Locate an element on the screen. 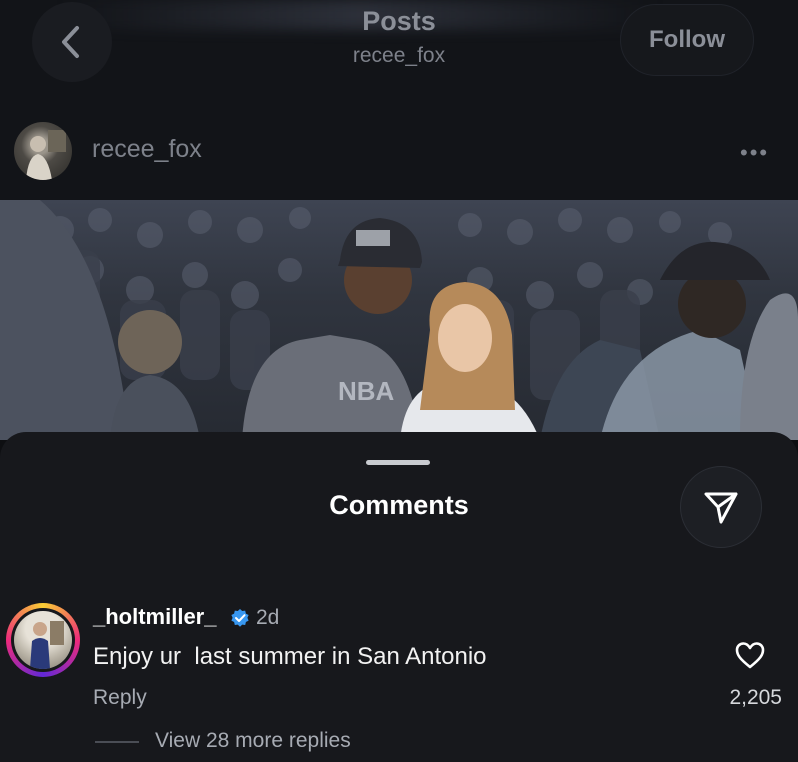 Image resolution: width=798 pixels, height=762 pixels. view-more-replies-link: View 28 more replies is located at coordinates (253, 741).